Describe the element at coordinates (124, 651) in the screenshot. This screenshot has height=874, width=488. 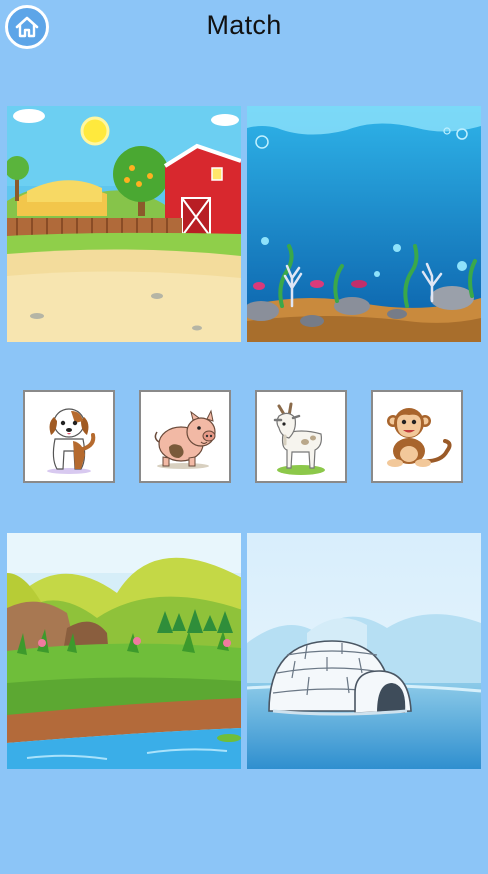
I see `river-scene-tile` at that location.